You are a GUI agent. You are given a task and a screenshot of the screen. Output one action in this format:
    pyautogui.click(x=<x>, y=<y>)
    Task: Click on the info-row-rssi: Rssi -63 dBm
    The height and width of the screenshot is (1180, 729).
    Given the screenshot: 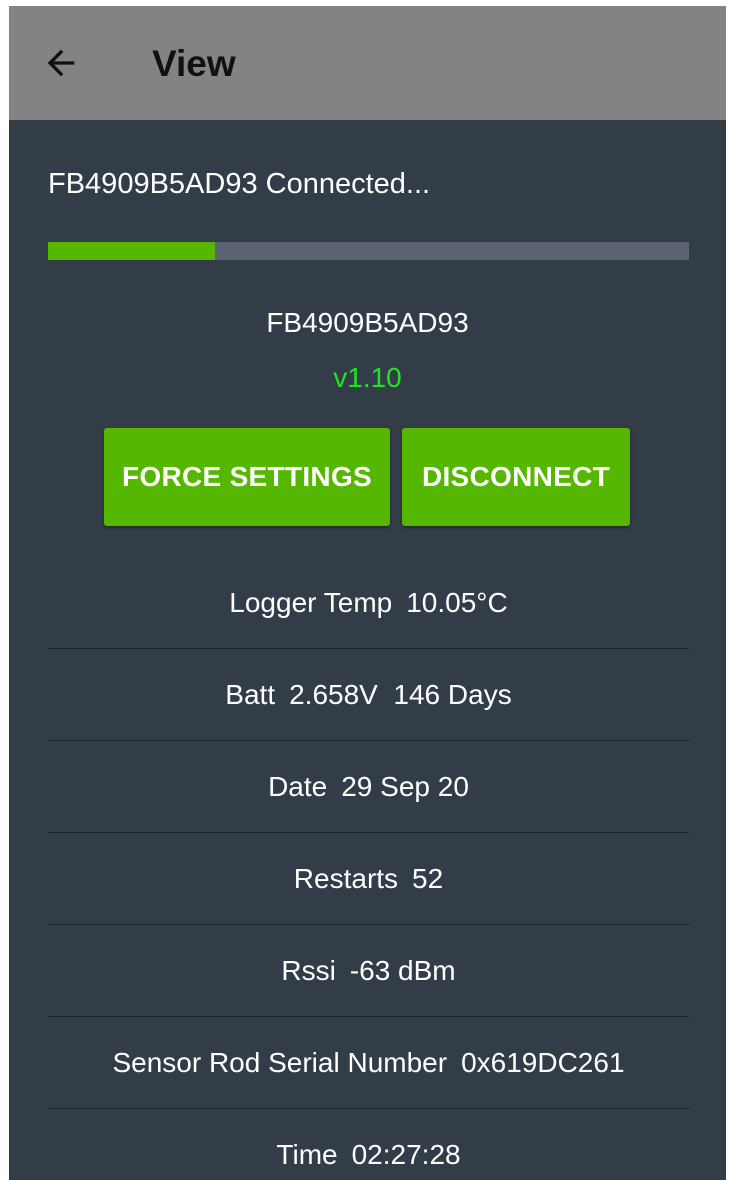 What is the action you would take?
    pyautogui.click(x=368, y=971)
    